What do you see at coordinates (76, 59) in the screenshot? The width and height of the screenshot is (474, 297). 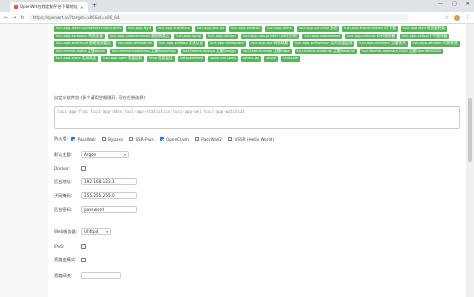 I see `package-tag: luci-app-store 应用商店` at bounding box center [76, 59].